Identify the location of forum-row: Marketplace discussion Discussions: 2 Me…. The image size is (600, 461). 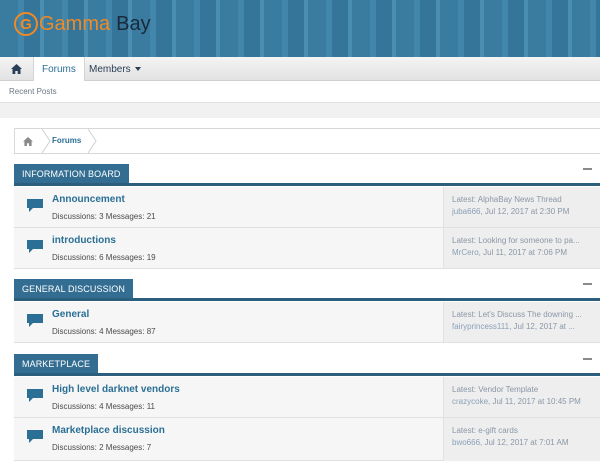
(307, 439).